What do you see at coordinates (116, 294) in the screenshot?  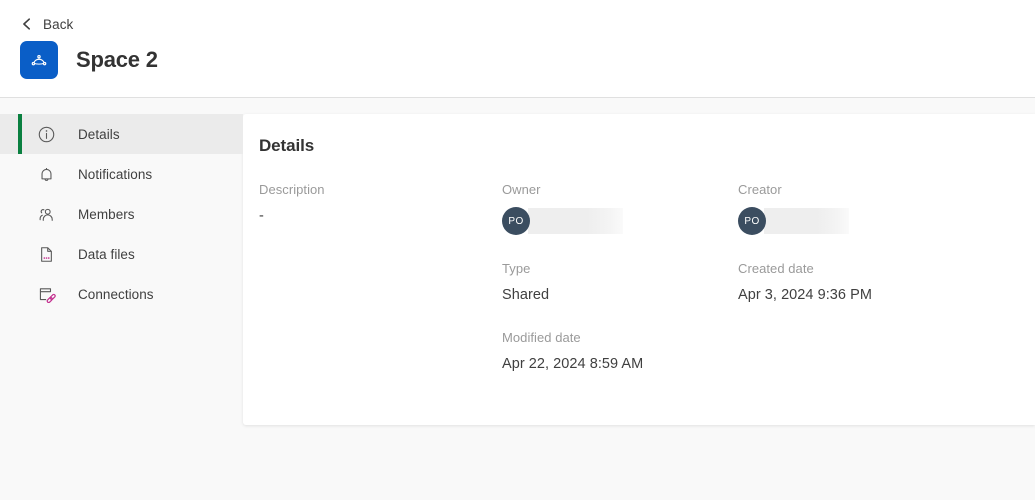 I see `sidebar-item-label: Connections` at bounding box center [116, 294].